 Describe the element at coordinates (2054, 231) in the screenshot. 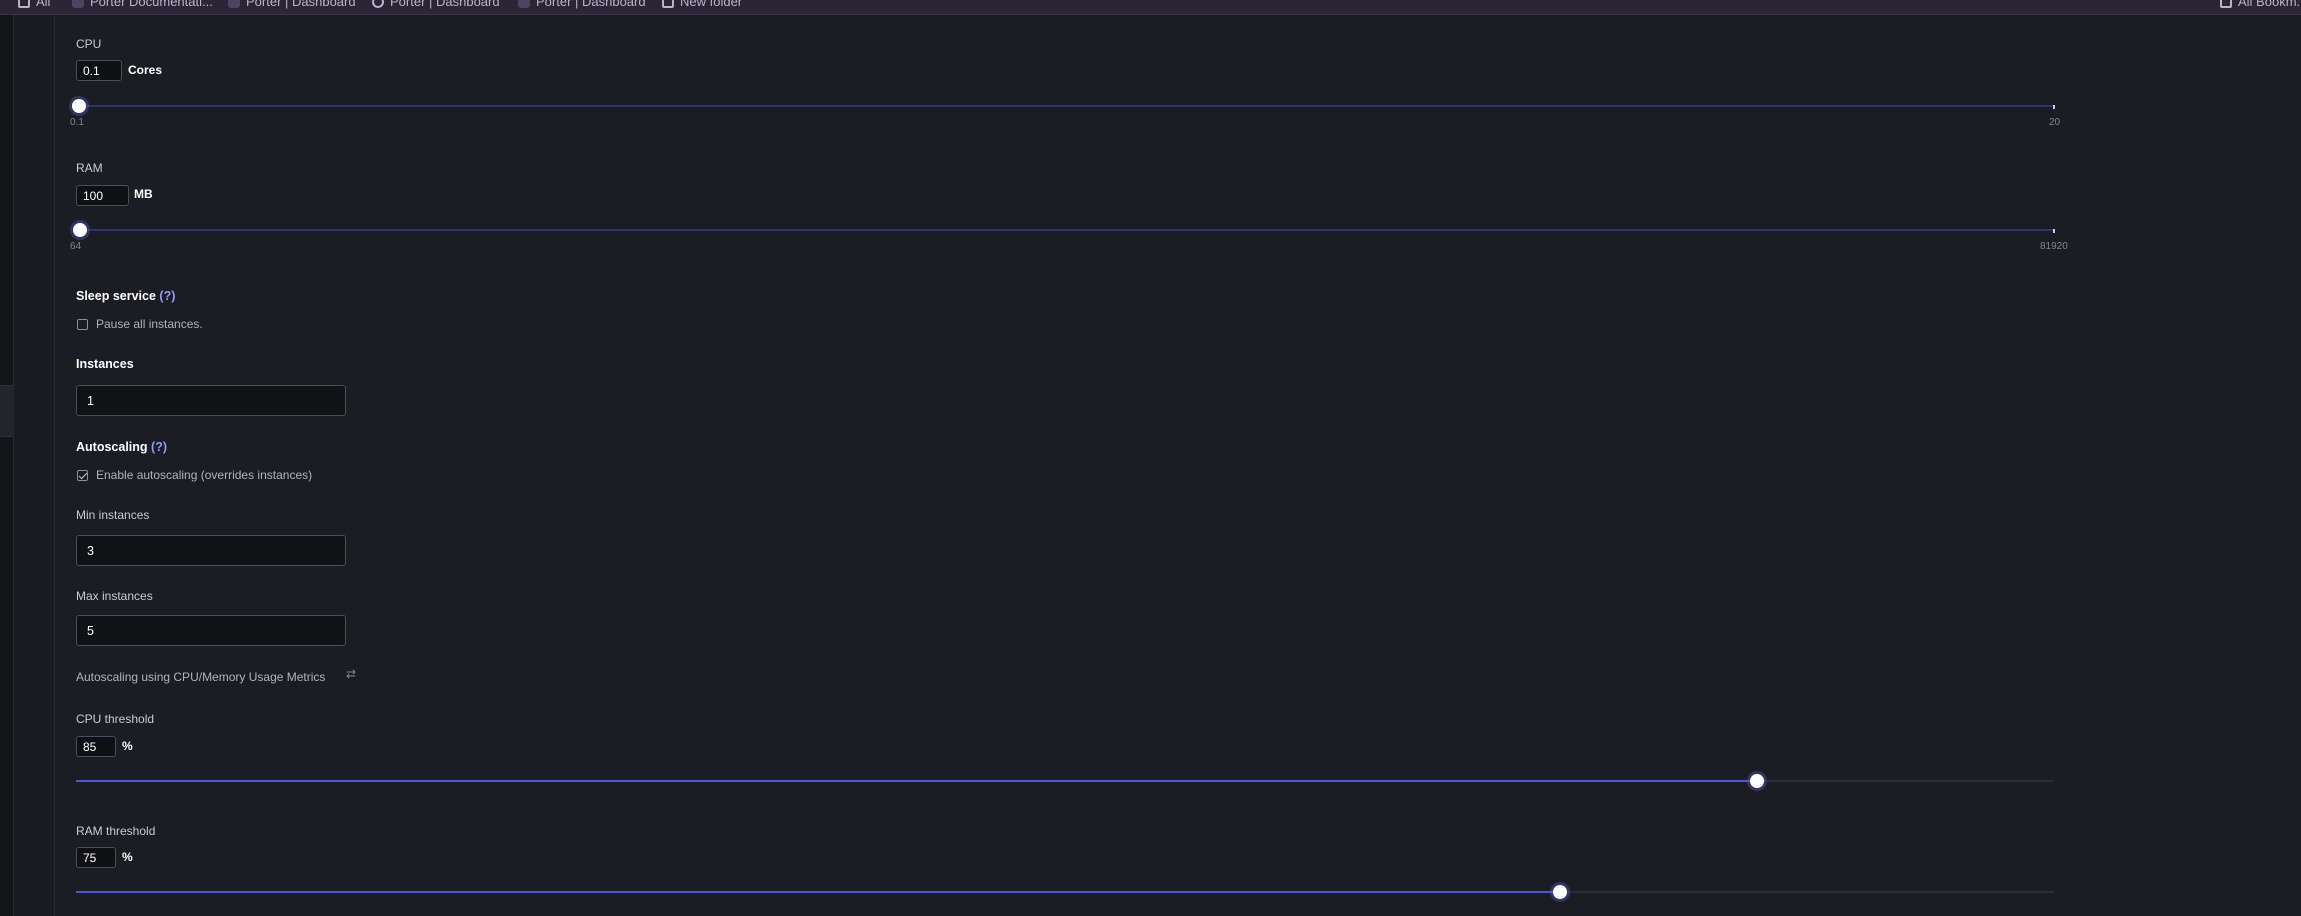

I see `ram-slider-end-tick` at that location.